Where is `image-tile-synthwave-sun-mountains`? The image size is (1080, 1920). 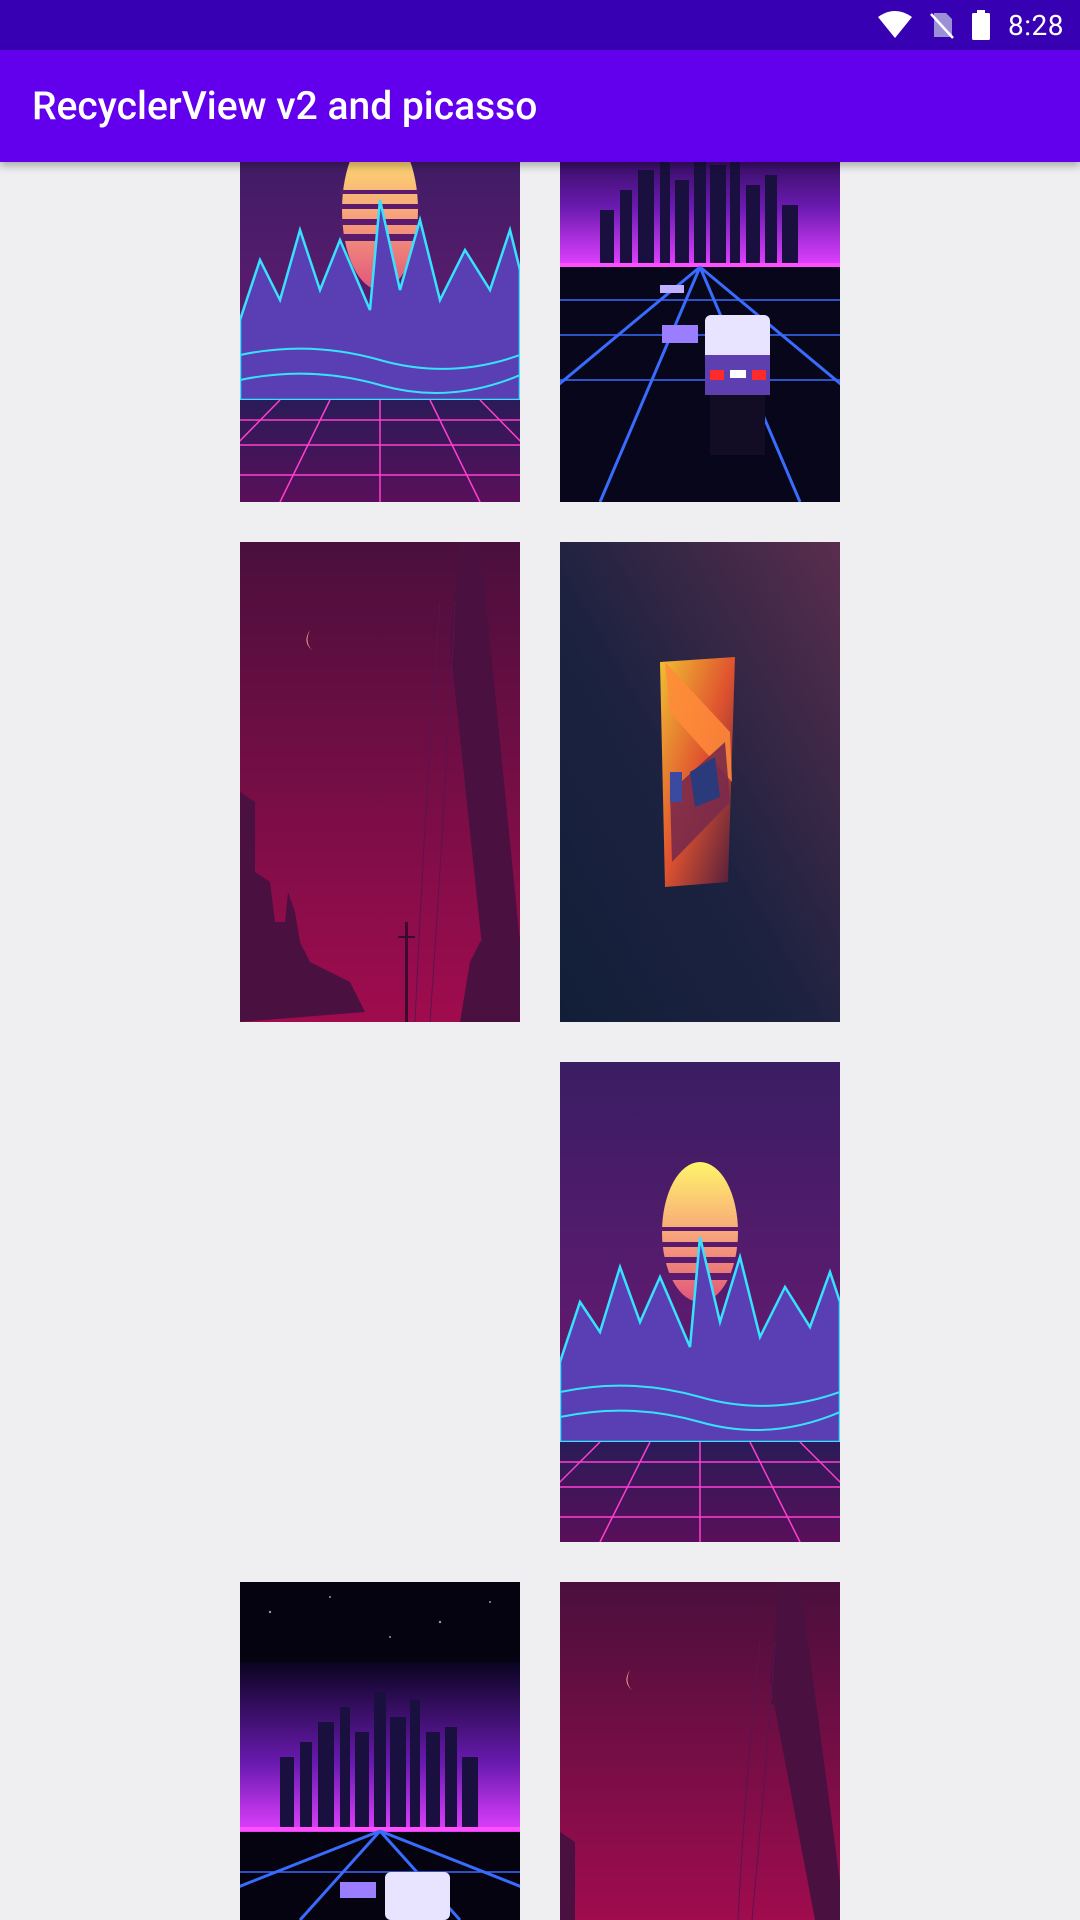
image-tile-synthwave-sun-mountains is located at coordinates (380, 311).